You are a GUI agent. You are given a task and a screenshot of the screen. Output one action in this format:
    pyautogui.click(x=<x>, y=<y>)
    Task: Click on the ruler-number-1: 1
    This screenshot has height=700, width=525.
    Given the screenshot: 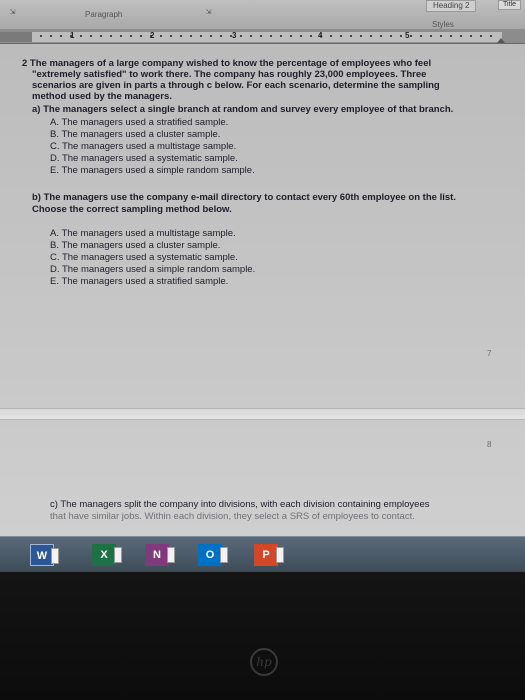 What is the action you would take?
    pyautogui.click(x=72, y=35)
    